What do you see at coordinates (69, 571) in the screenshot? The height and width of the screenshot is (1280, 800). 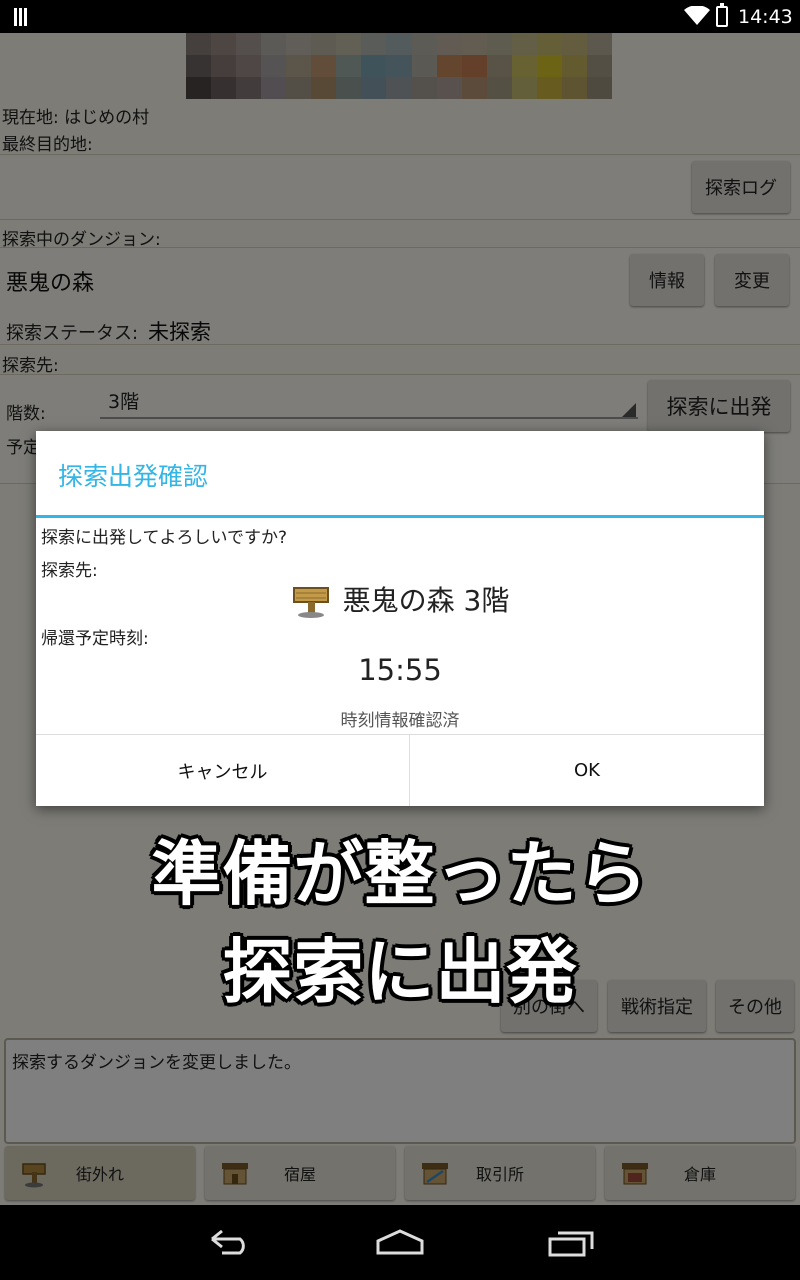 I see `dialog-destination-label: 探索先:` at bounding box center [69, 571].